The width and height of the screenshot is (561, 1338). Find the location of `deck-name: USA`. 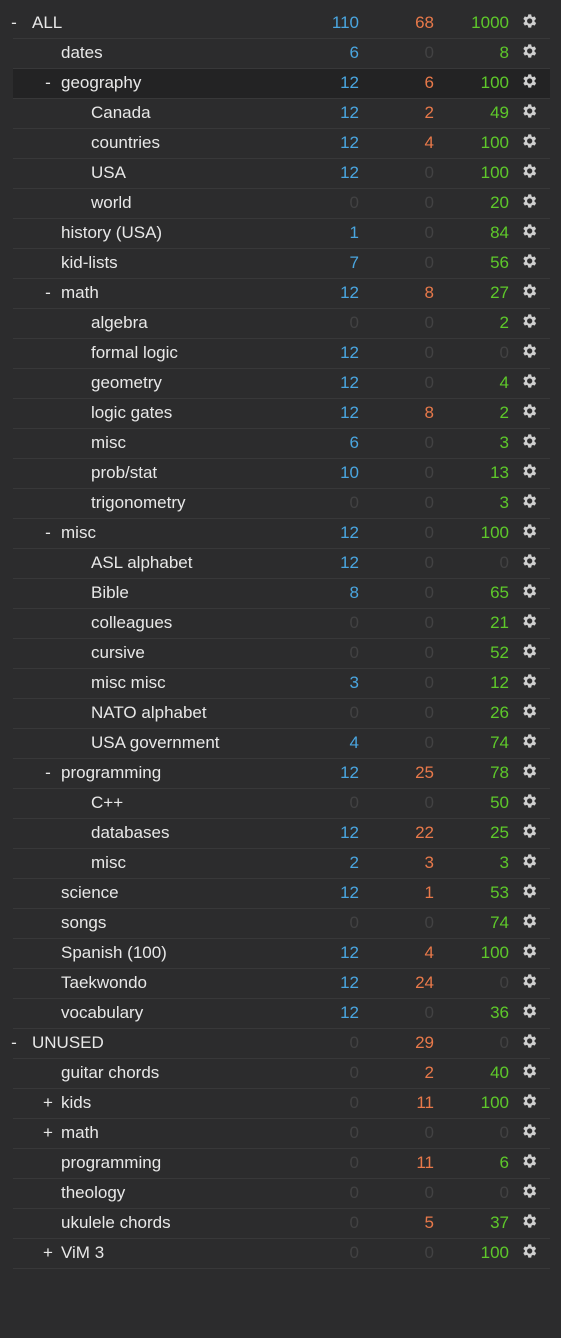

deck-name: USA is located at coordinates (108, 173).